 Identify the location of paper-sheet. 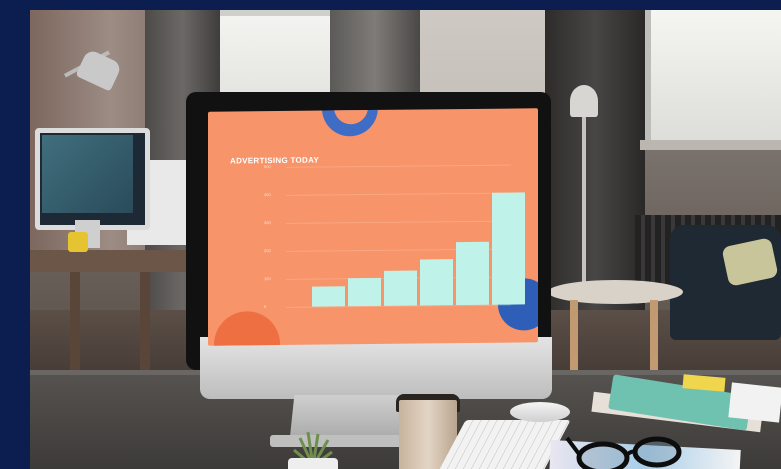
(754, 402).